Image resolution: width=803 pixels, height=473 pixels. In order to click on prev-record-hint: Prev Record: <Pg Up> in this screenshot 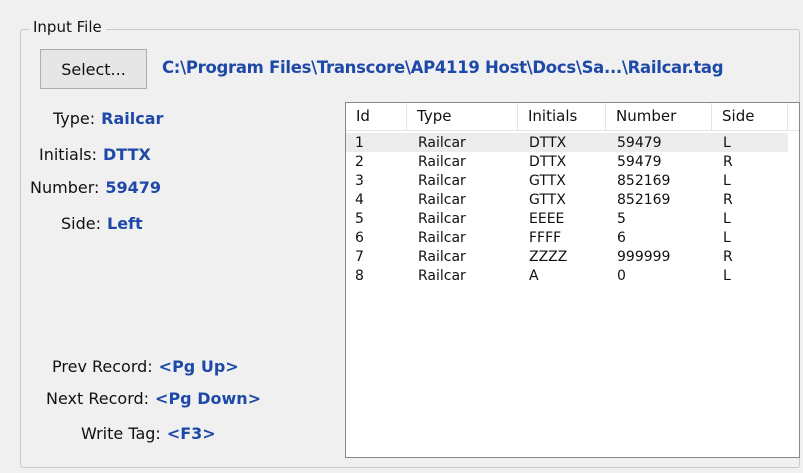, I will do `click(145, 366)`.